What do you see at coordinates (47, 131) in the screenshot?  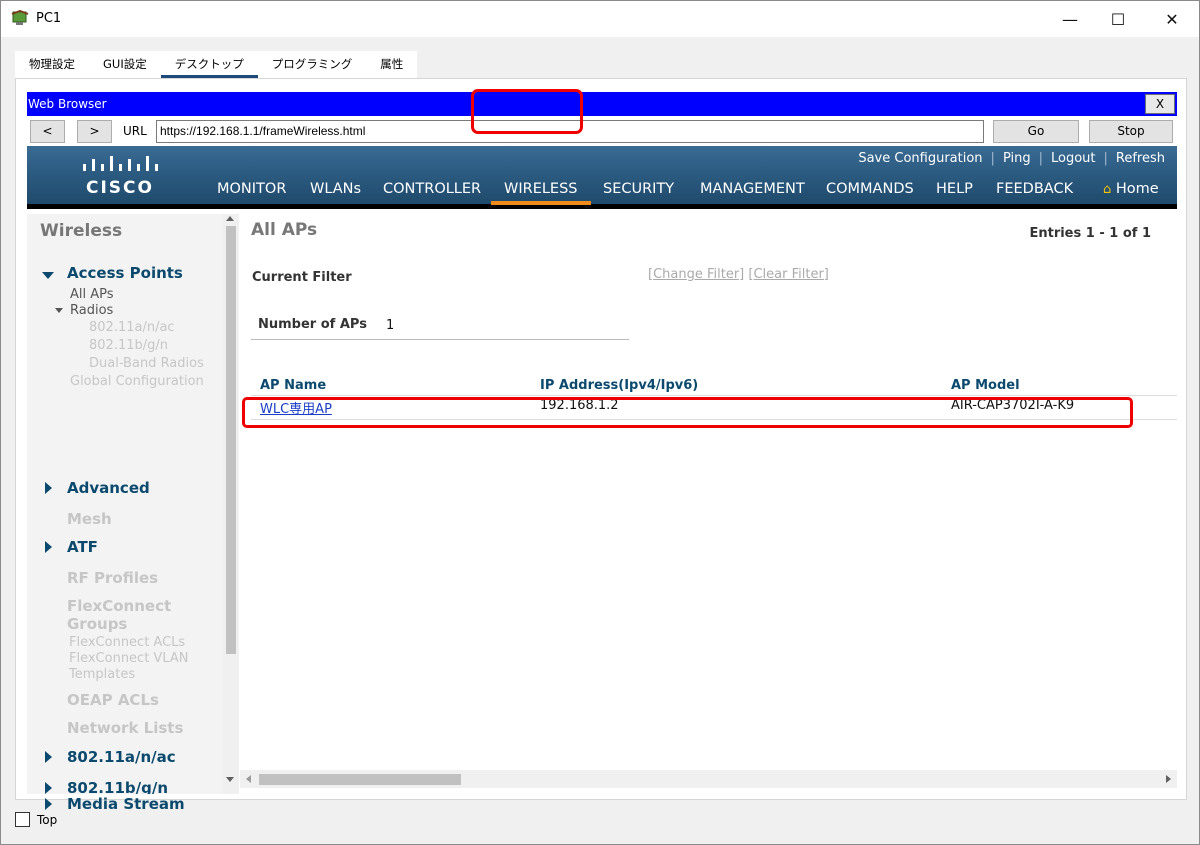 I see `back-button: <` at bounding box center [47, 131].